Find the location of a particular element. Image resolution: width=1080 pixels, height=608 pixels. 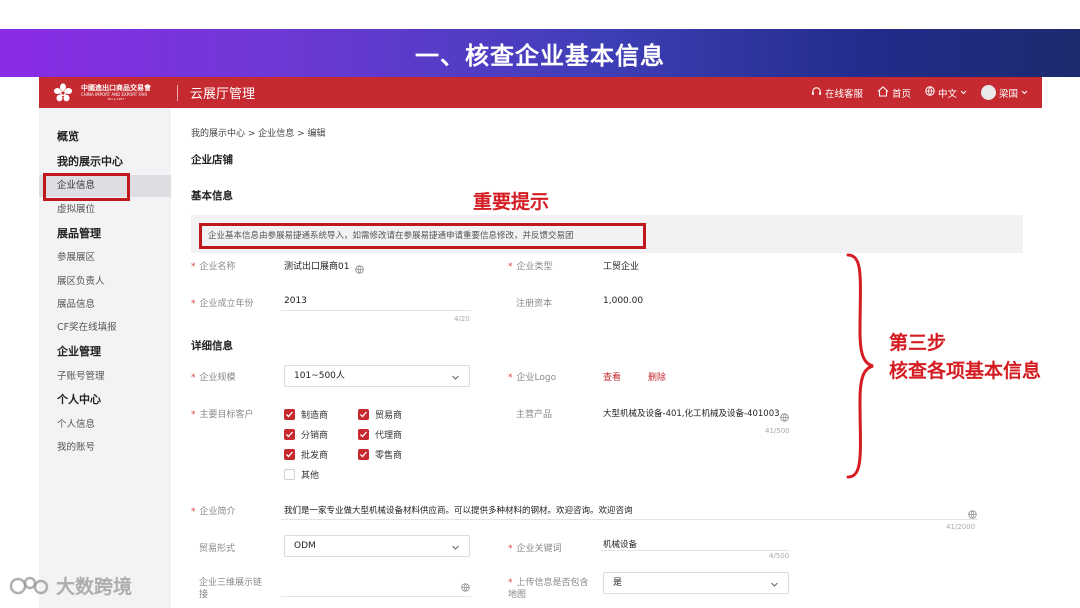

watermark: 大数跨境 is located at coordinates (70, 585).